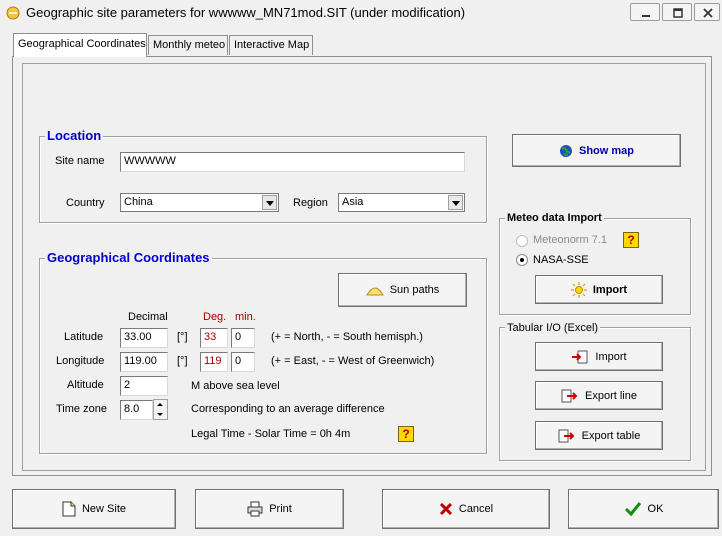 This screenshot has height=536, width=722. Describe the element at coordinates (353, 202) in the screenshot. I see `region-value: Asia` at that location.